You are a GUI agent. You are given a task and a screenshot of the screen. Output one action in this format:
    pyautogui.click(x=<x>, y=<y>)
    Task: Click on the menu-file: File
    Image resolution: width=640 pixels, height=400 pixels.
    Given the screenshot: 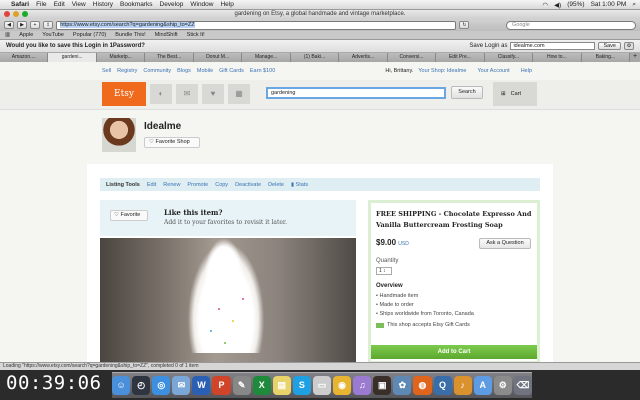 What is the action you would take?
    pyautogui.click(x=41, y=4)
    